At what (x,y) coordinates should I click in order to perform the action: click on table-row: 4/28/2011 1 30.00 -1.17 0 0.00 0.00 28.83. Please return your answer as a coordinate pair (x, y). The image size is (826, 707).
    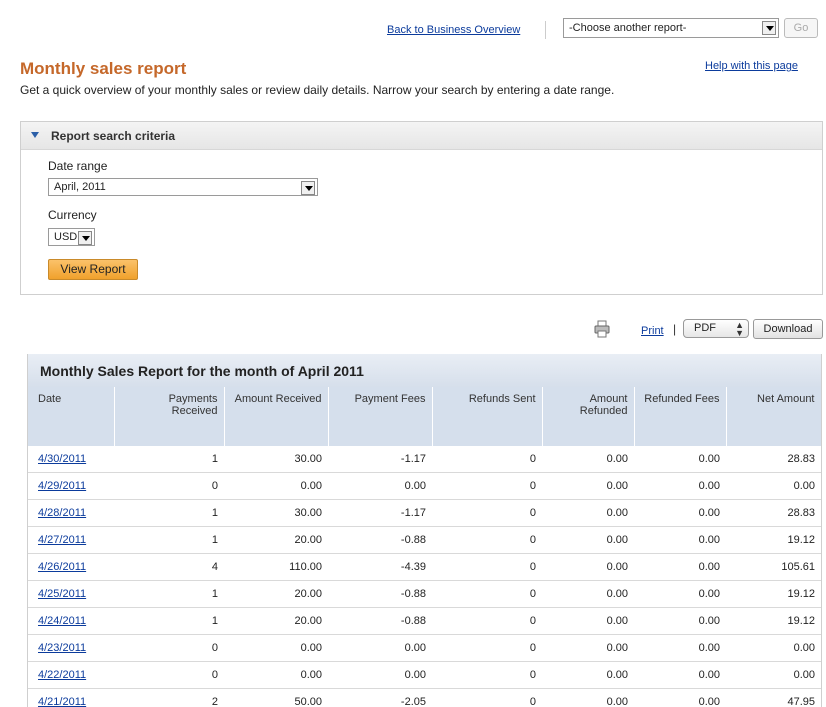
    Looking at the image, I should click on (424, 513).